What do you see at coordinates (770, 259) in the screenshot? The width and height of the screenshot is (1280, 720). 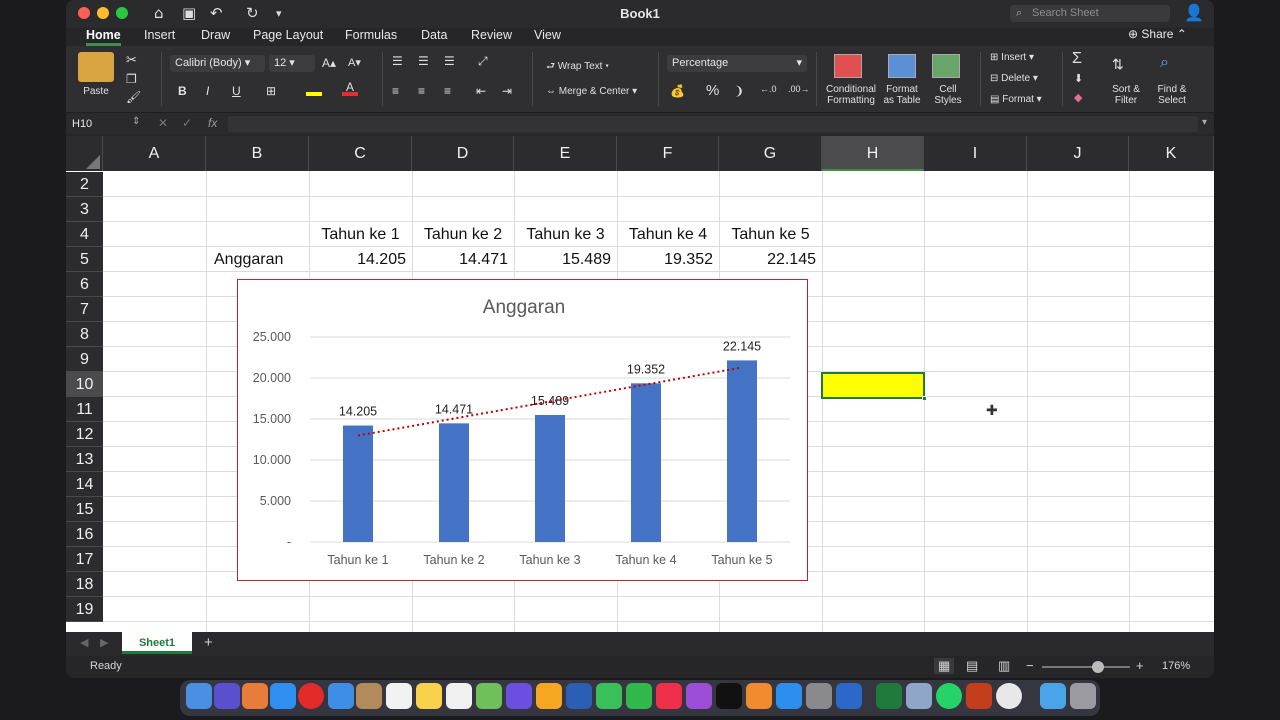 I see `cell-g5: 22.145` at bounding box center [770, 259].